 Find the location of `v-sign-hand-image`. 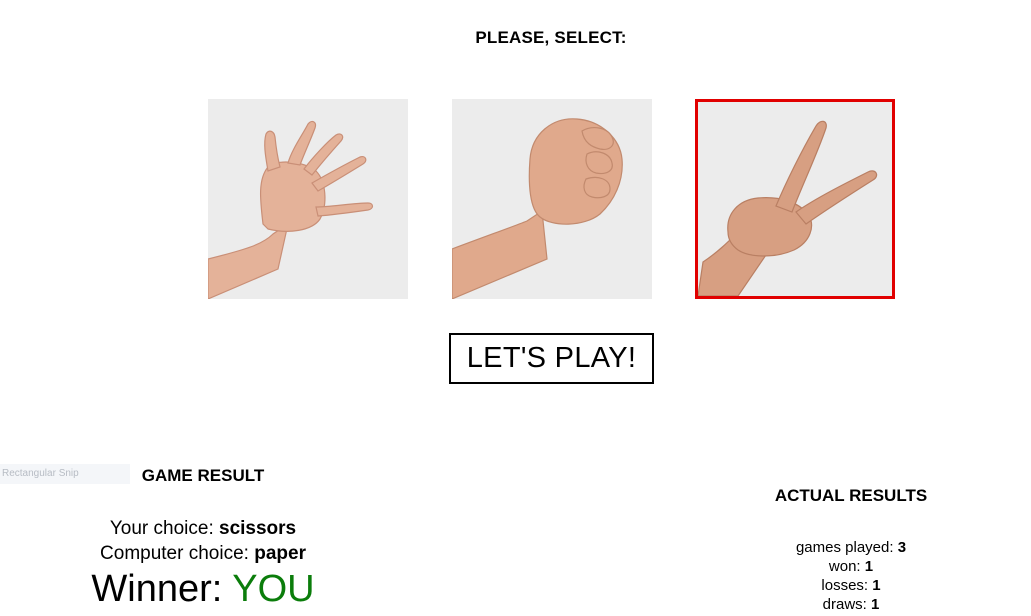

v-sign-hand-image is located at coordinates (795, 199).